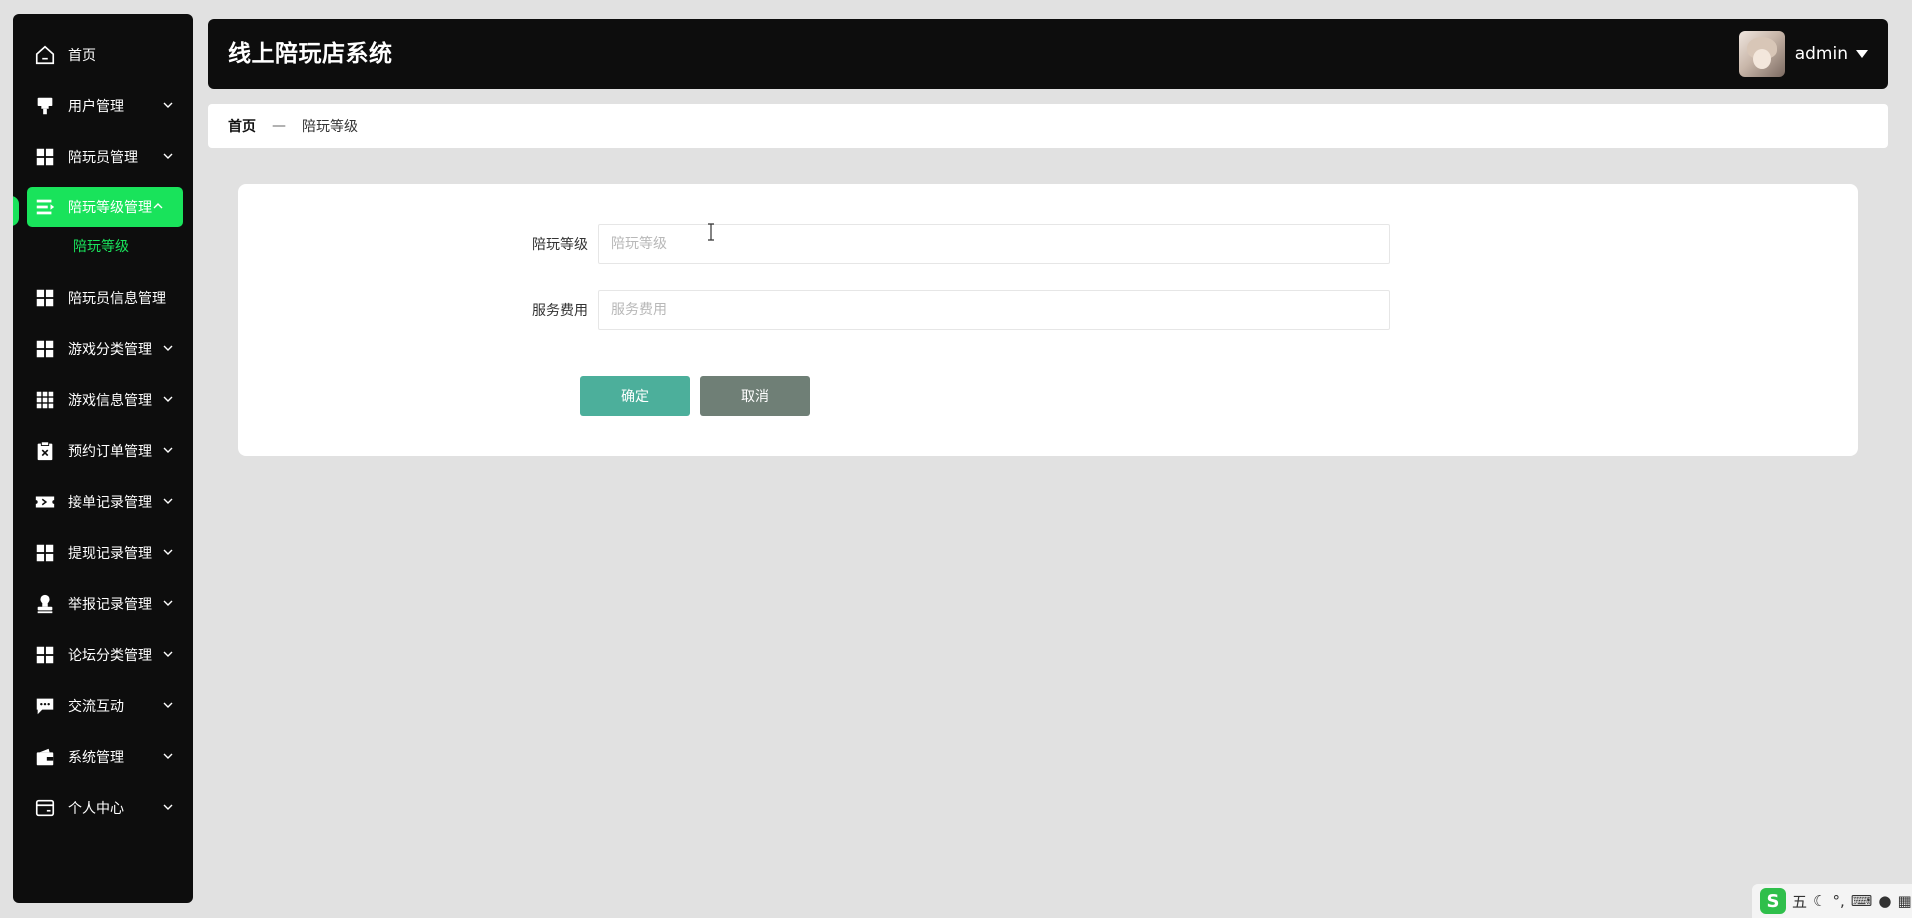 Image resolution: width=1912 pixels, height=918 pixels. What do you see at coordinates (110, 451) in the screenshot?
I see `sidebar-item-label: 预约订单管理` at bounding box center [110, 451].